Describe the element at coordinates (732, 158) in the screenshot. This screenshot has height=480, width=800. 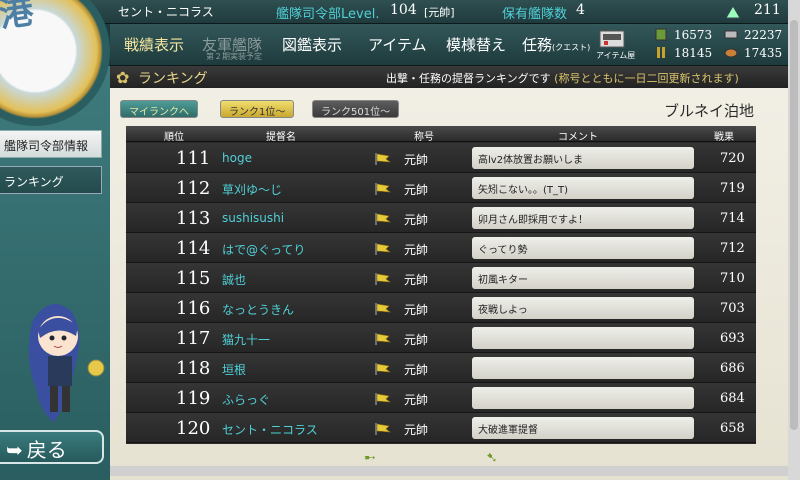
I see `row-score: 720` at that location.